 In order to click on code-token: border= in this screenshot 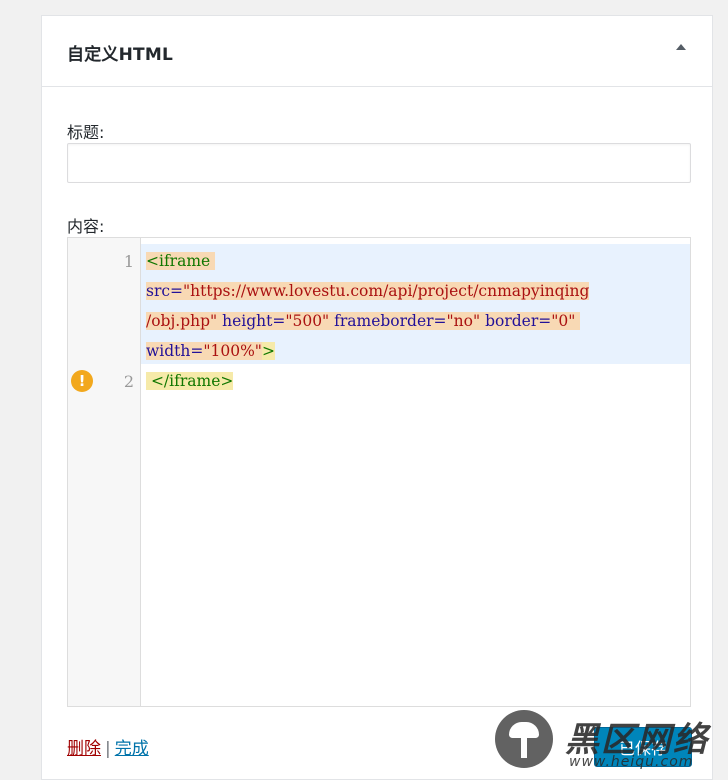, I will do `click(518, 321)`.